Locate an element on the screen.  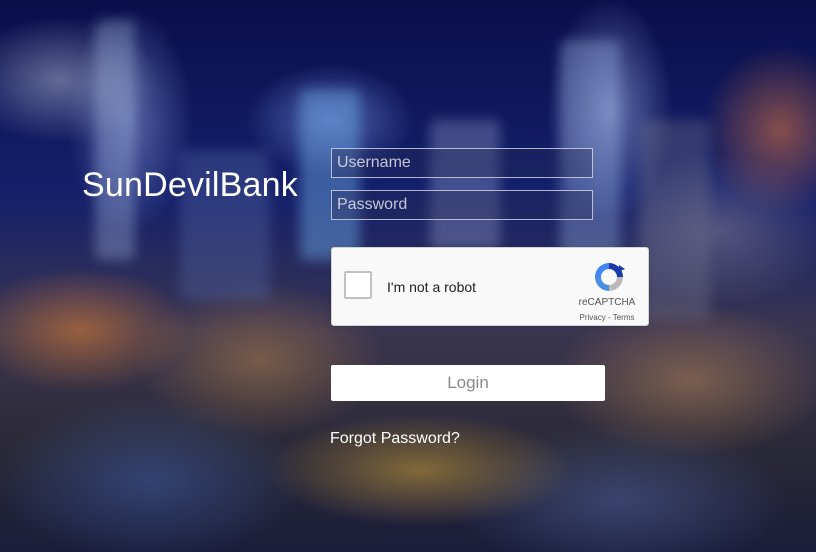
recaptcha-links: Privacy - Terms is located at coordinates (607, 317).